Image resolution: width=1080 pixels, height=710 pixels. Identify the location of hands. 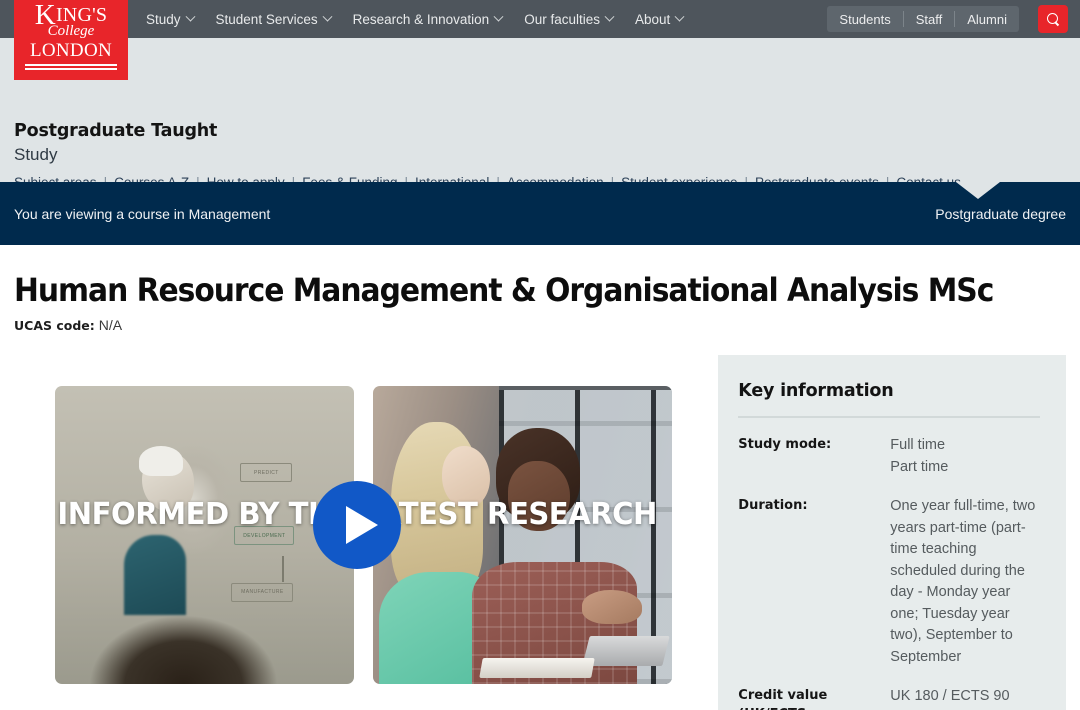
(612, 607).